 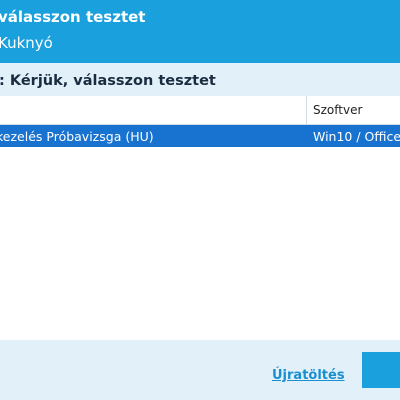 What do you see at coordinates (26, 43) in the screenshot?
I see `user-name: Kuknyó` at bounding box center [26, 43].